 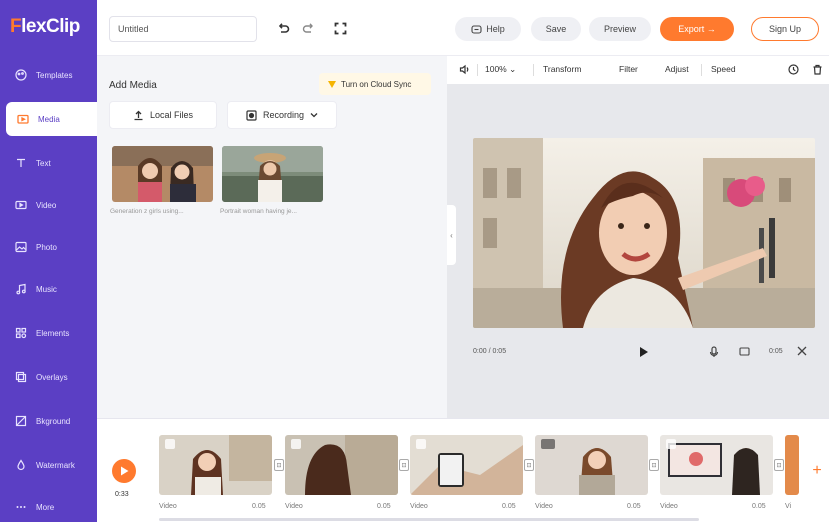 What do you see at coordinates (788, 506) in the screenshot?
I see `clip-label: Vi` at bounding box center [788, 506].